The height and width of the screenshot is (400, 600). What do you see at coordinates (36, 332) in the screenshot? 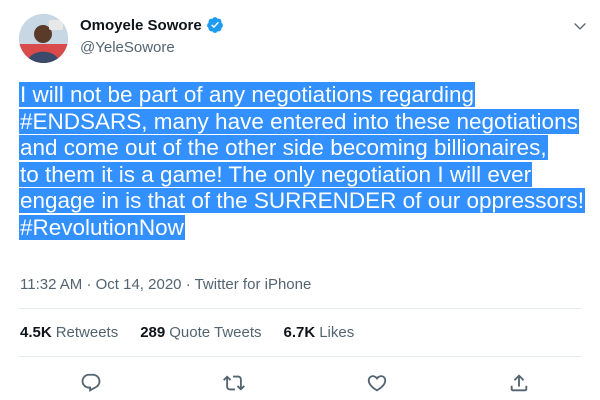
I see `retweets-count: 4.5K` at bounding box center [36, 332].